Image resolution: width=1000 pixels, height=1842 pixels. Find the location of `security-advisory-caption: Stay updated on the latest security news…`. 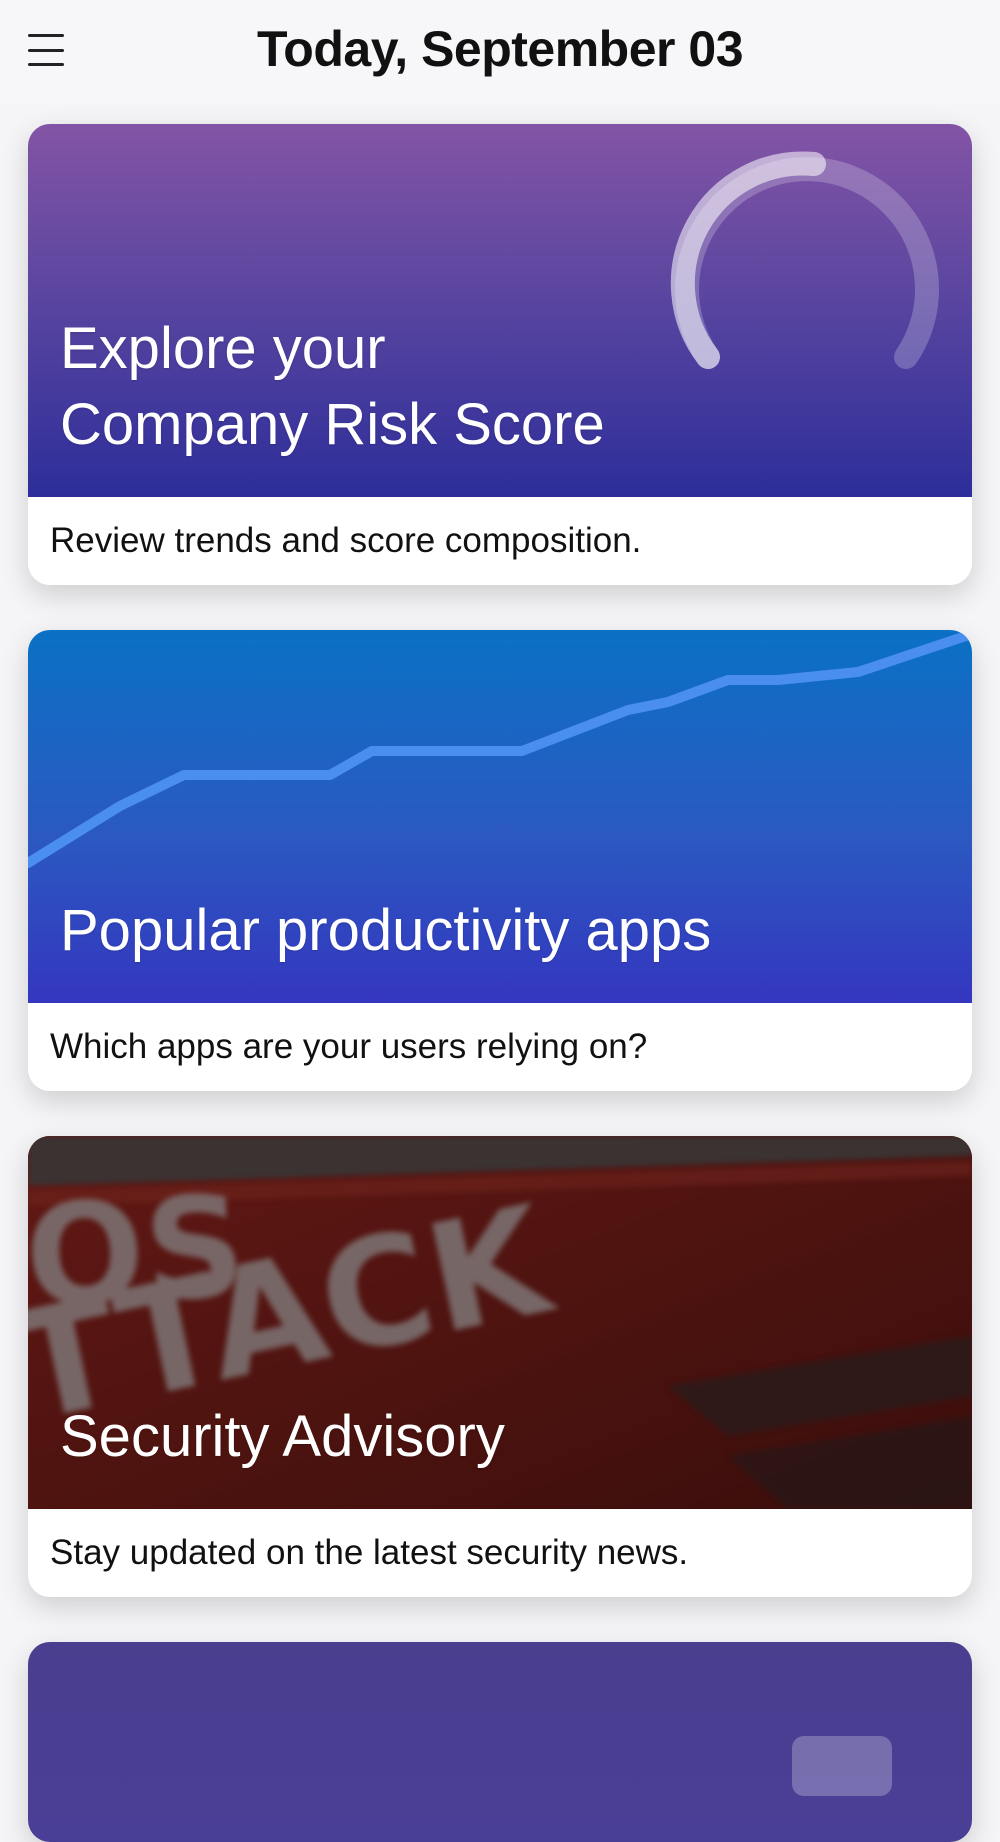

security-advisory-caption: Stay updated on the latest security news… is located at coordinates (500, 1553).